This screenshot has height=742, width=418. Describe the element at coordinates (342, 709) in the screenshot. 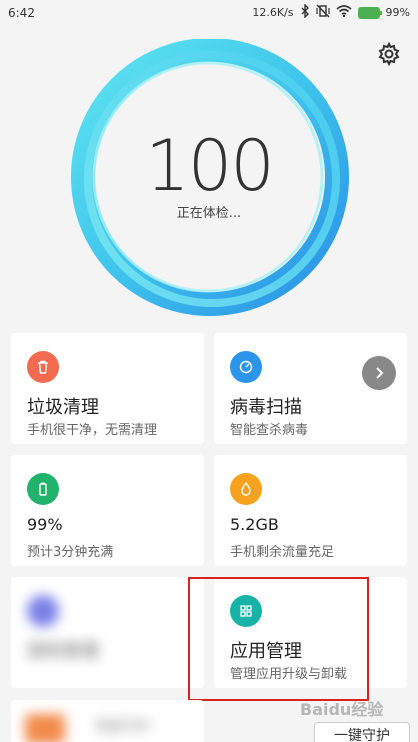

I see `watermark: Baidu经验` at that location.